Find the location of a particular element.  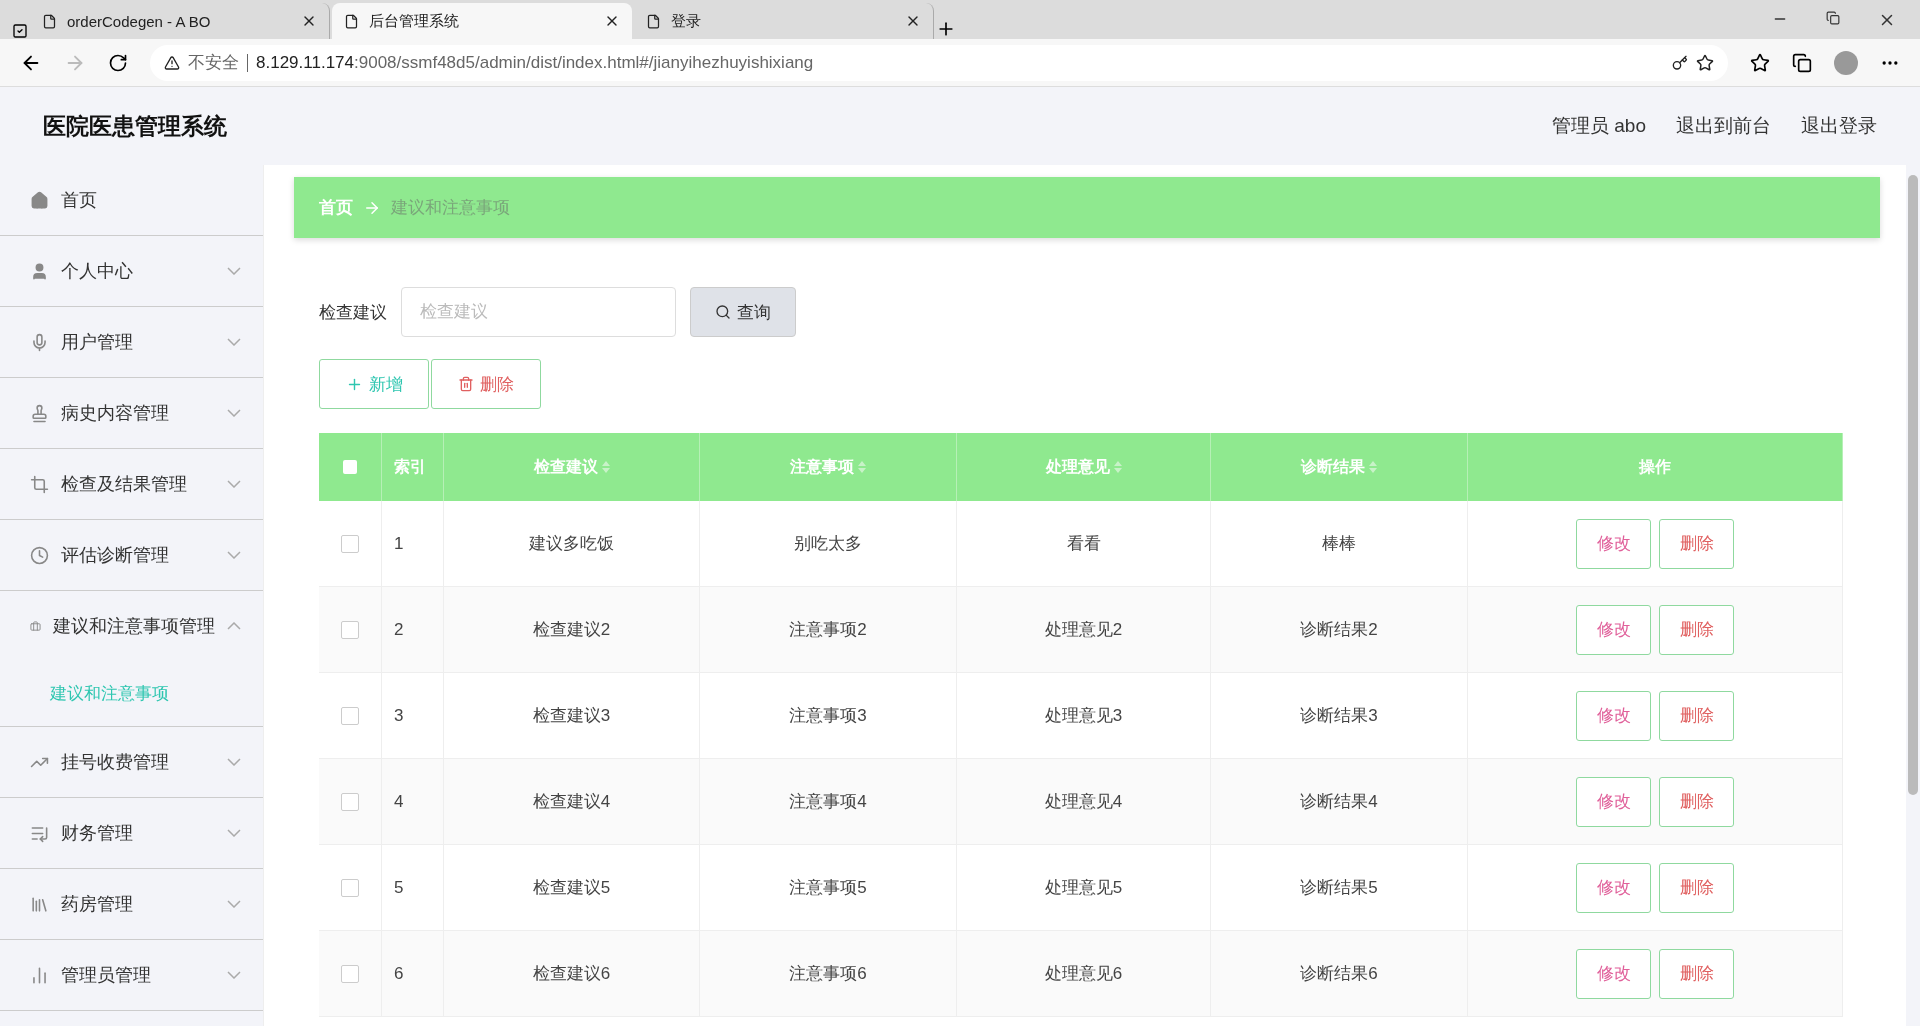

table-cell: 检查建议5 is located at coordinates (572, 888).